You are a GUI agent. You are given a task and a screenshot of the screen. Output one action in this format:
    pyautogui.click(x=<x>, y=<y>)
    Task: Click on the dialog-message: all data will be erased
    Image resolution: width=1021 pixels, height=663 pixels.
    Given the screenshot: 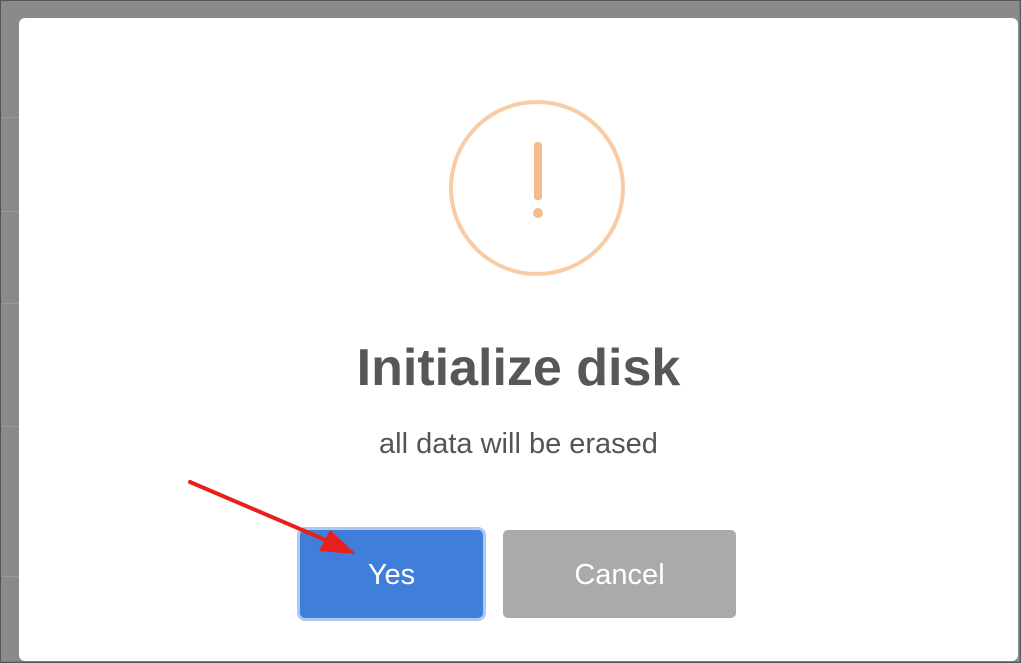 What is the action you would take?
    pyautogui.click(x=518, y=444)
    